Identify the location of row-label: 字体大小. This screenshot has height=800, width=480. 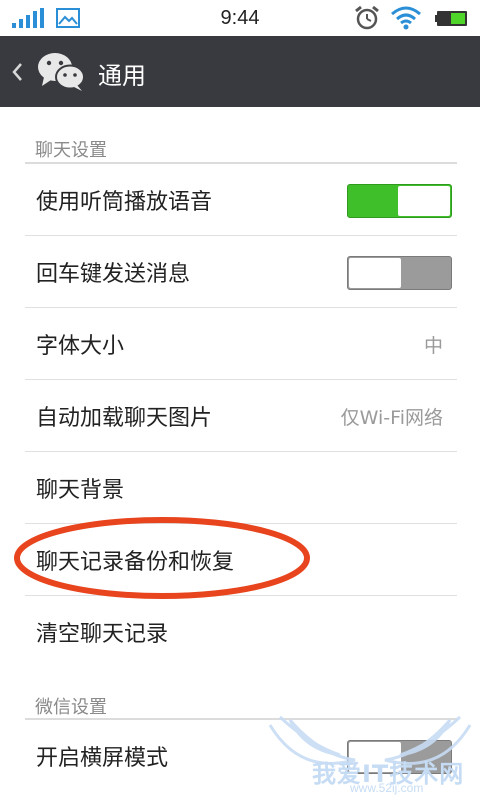
(80, 346).